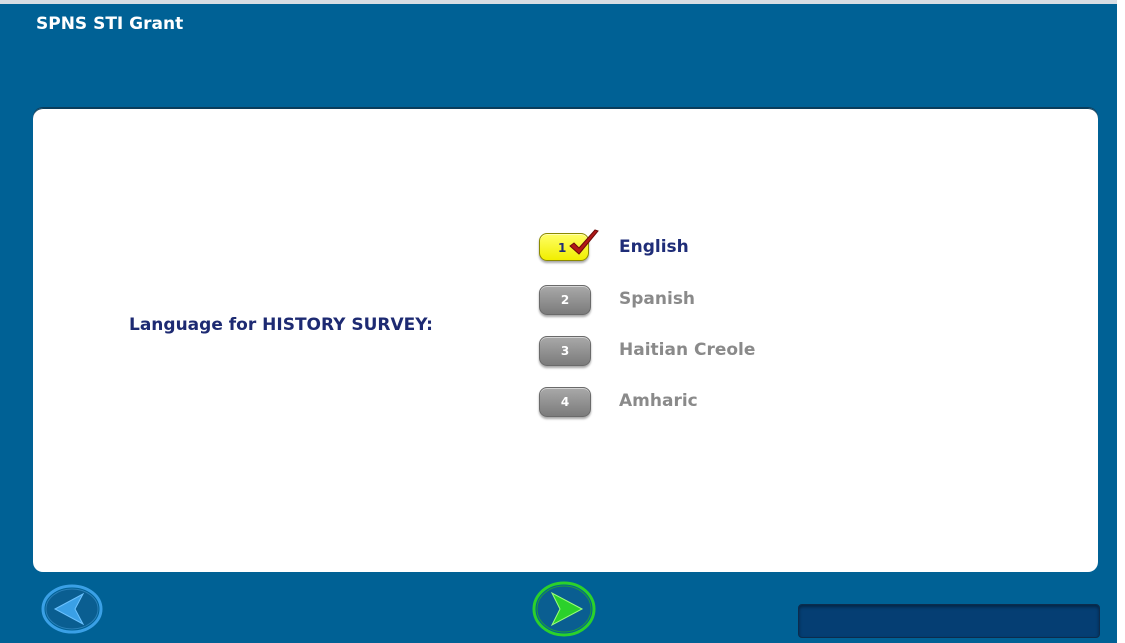 Image resolution: width=1125 pixels, height=643 pixels. Describe the element at coordinates (584, 242) in the screenshot. I see `checkmark-icon` at that location.